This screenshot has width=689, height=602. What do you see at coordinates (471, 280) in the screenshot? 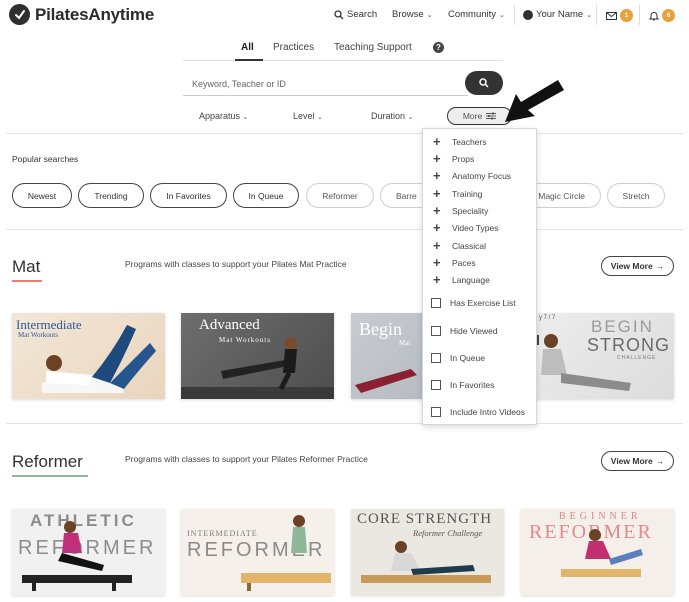
I see `dropdown-item-label: Language` at bounding box center [471, 280].